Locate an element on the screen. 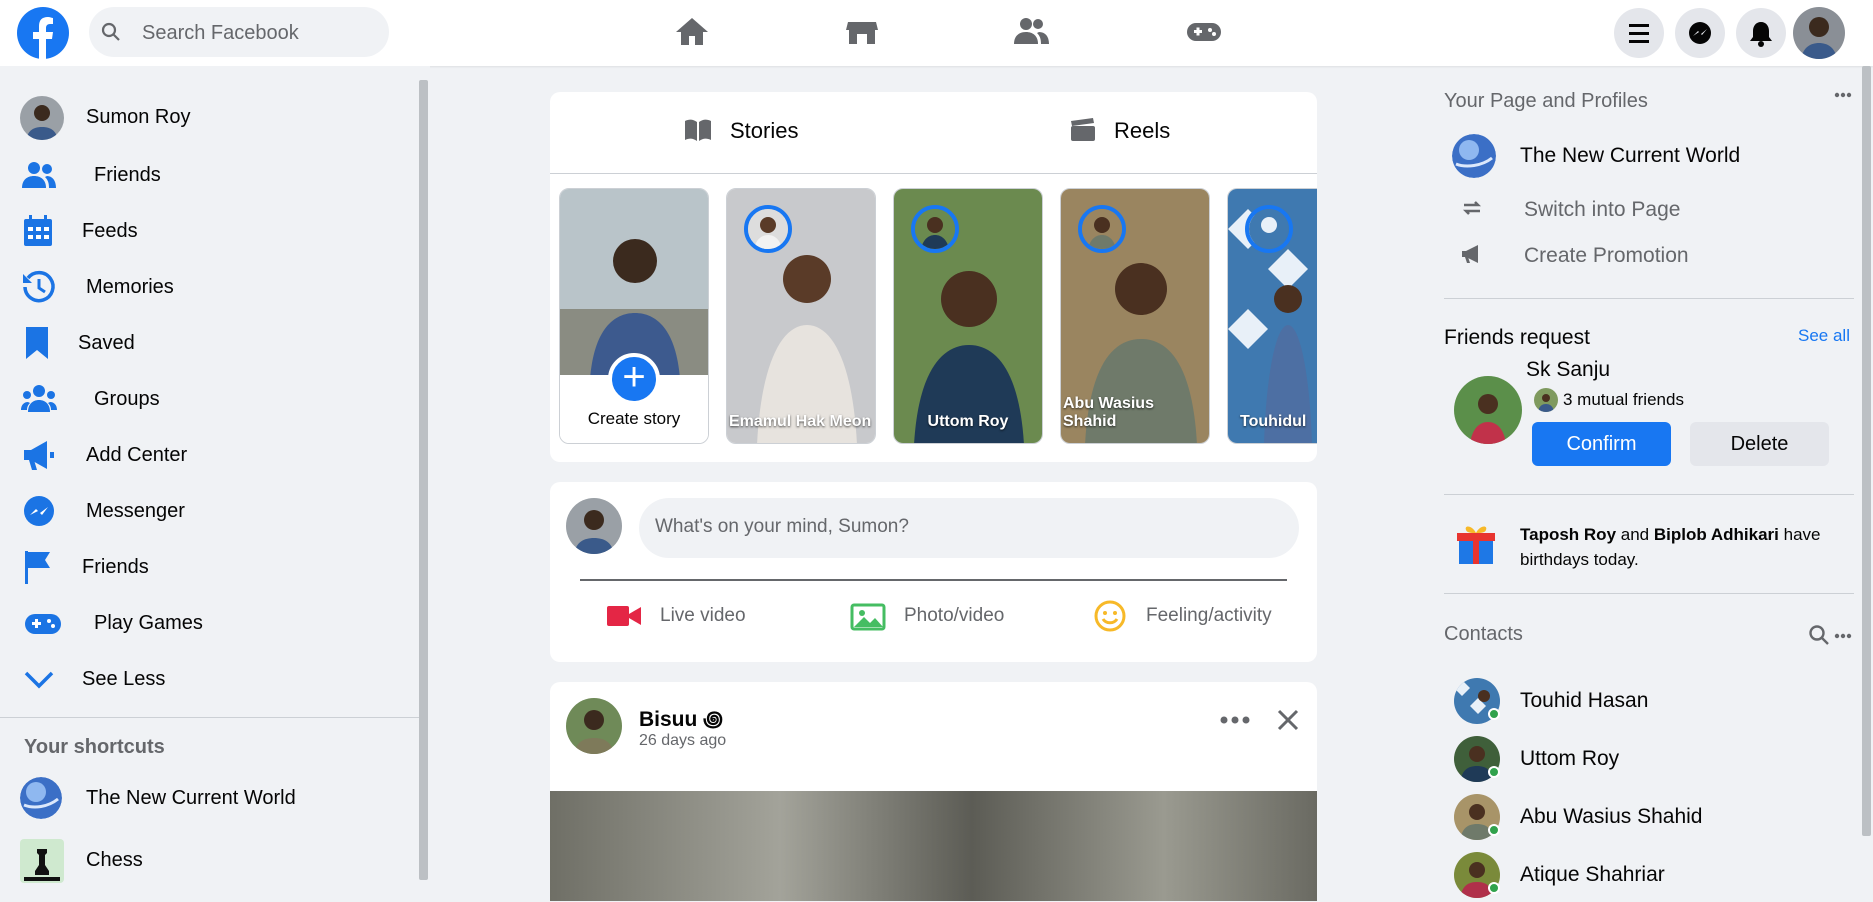 The width and height of the screenshot is (1873, 902). messenger-button is located at coordinates (1700, 33).